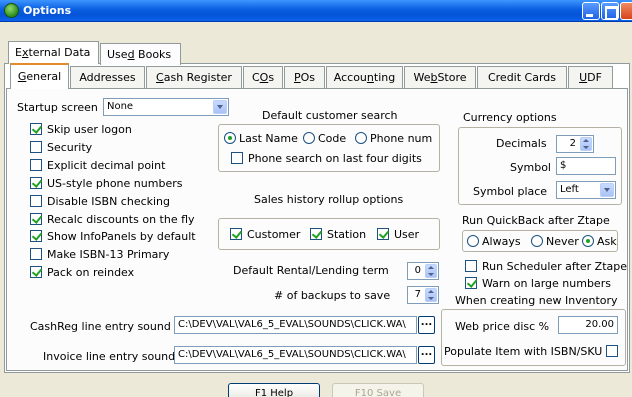 Image resolution: width=632 pixels, height=397 pixels. Describe the element at coordinates (316, 11) in the screenshot. I see `title-bar: Options` at that location.